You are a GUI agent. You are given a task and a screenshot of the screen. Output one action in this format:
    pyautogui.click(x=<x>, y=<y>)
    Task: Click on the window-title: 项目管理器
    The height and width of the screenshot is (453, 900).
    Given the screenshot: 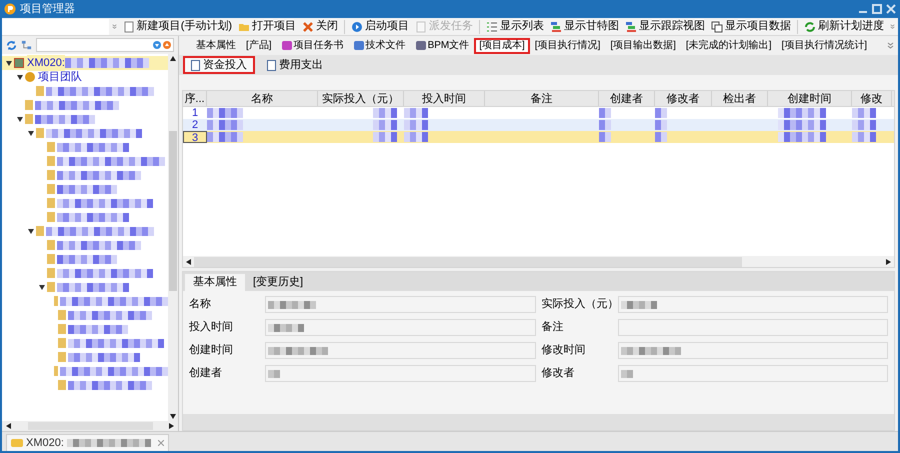 What is the action you would take?
    pyautogui.click(x=47, y=9)
    